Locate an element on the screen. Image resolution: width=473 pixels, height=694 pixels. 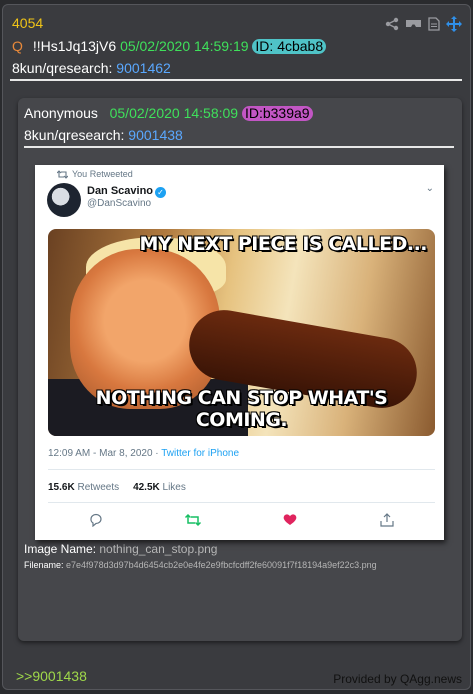
filename-label: Filename: is located at coordinates (44, 565).